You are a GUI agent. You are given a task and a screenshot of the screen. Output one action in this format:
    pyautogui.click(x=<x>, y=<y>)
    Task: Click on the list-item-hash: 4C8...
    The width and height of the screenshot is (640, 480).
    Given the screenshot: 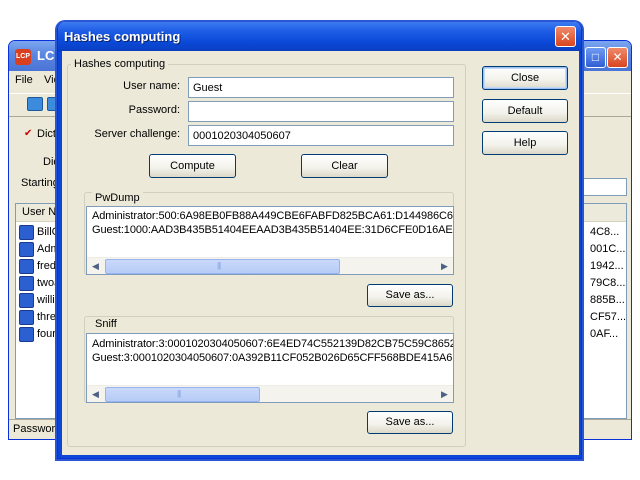 What is the action you would take?
    pyautogui.click(x=605, y=232)
    